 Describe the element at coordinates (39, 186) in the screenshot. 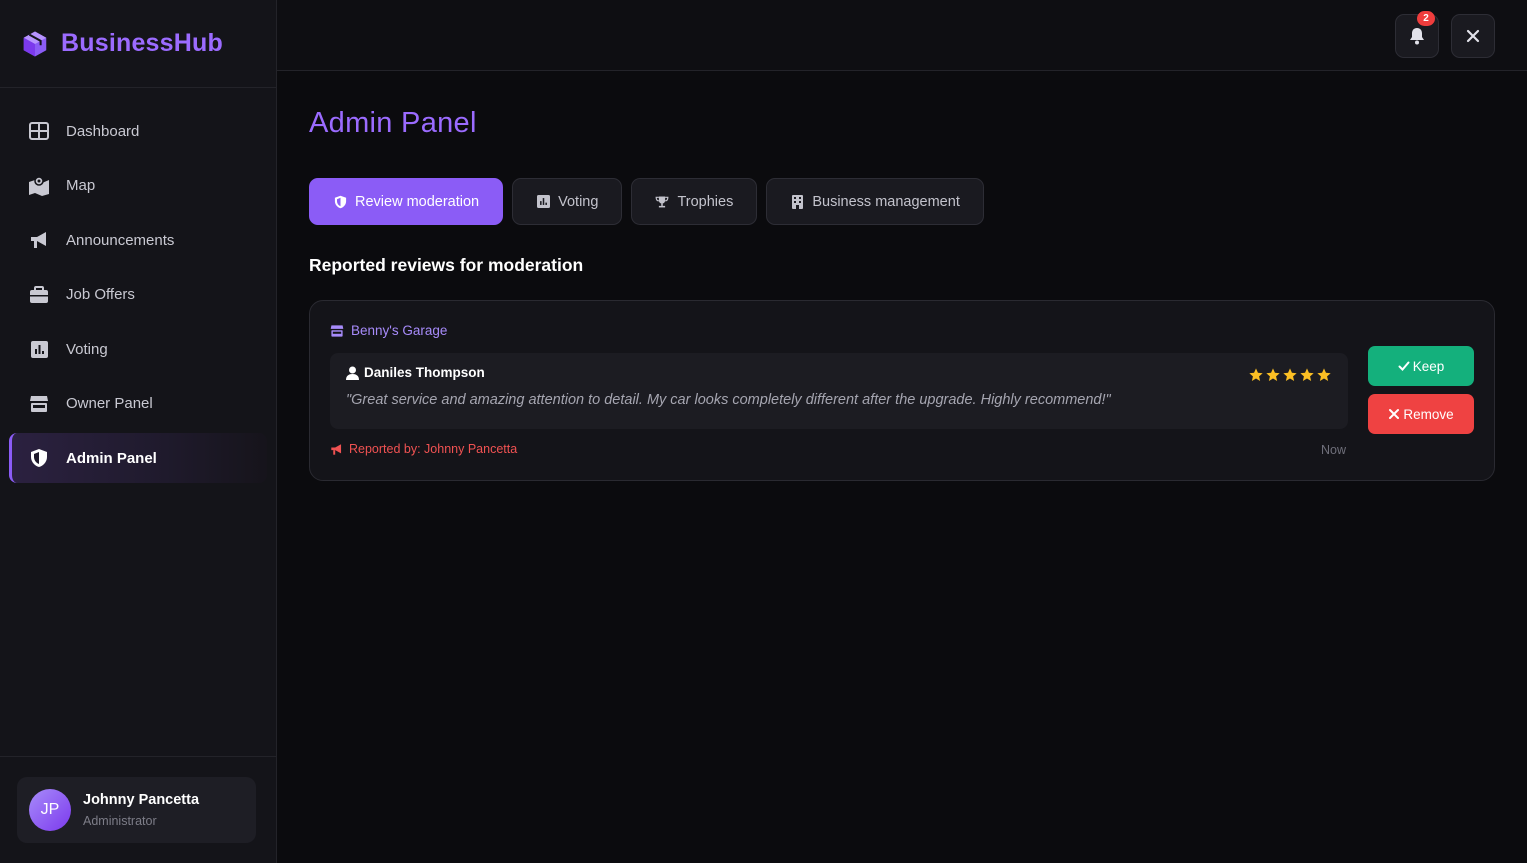

I see `map-icon` at that location.